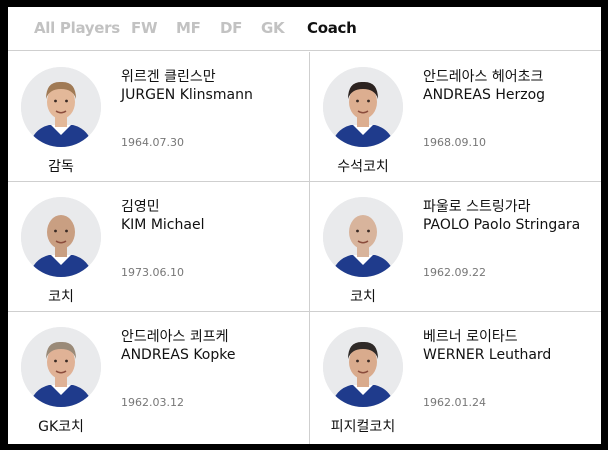 This screenshot has width=608, height=450. Describe the element at coordinates (61, 167) in the screenshot. I see `coach-role: 감독` at that location.